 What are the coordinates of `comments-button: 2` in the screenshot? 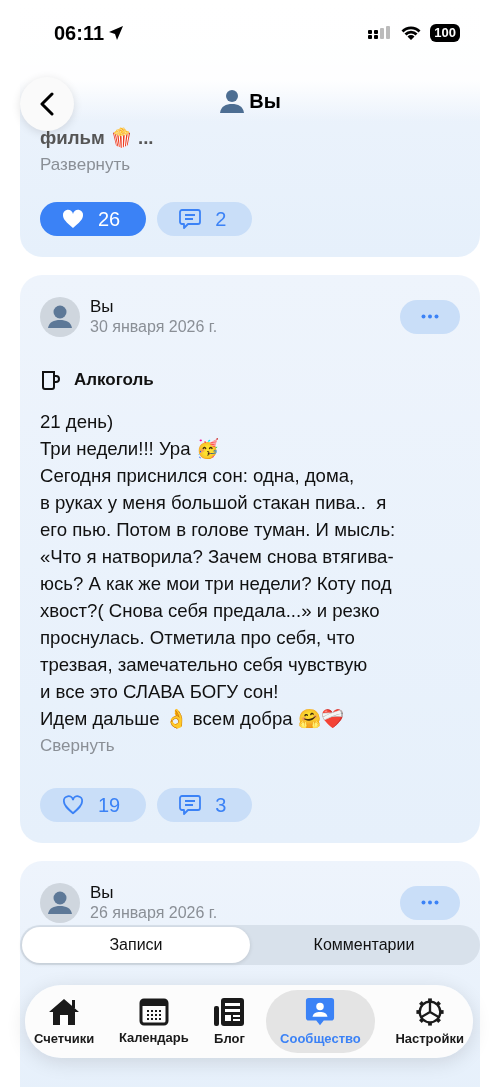 It's located at (205, 219).